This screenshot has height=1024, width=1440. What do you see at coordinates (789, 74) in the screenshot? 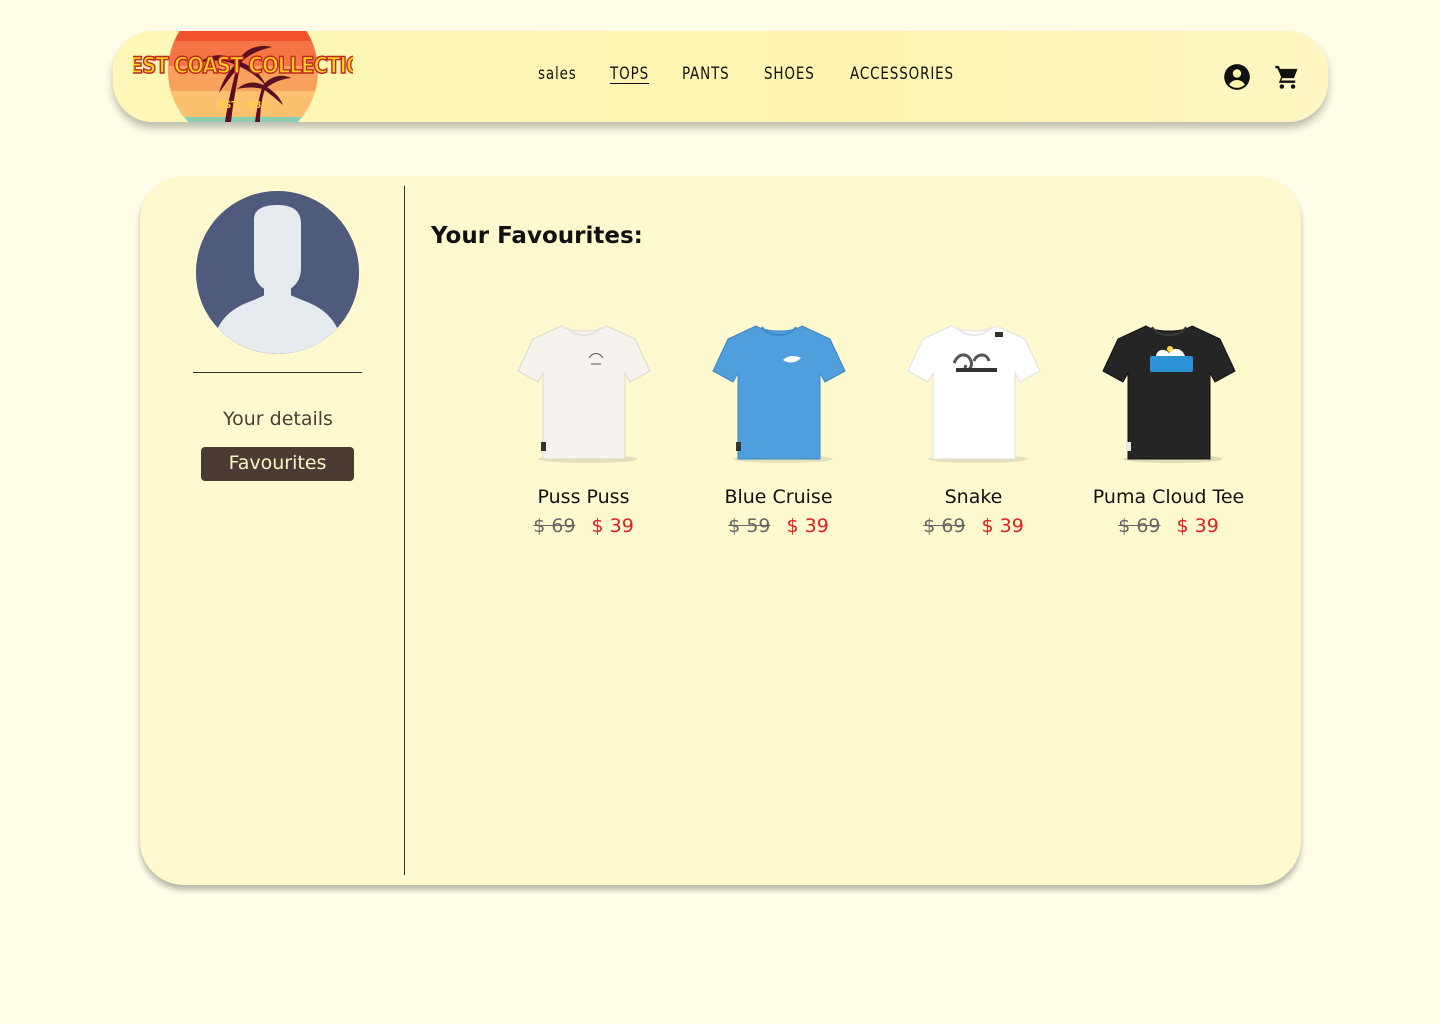
I see `nav-shoes: SHOES` at bounding box center [789, 74].